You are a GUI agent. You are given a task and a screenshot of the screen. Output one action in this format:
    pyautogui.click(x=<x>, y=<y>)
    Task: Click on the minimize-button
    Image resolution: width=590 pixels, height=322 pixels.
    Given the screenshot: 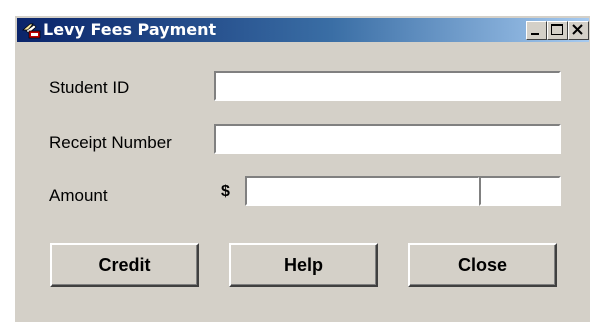 What is the action you would take?
    pyautogui.click(x=536, y=30)
    